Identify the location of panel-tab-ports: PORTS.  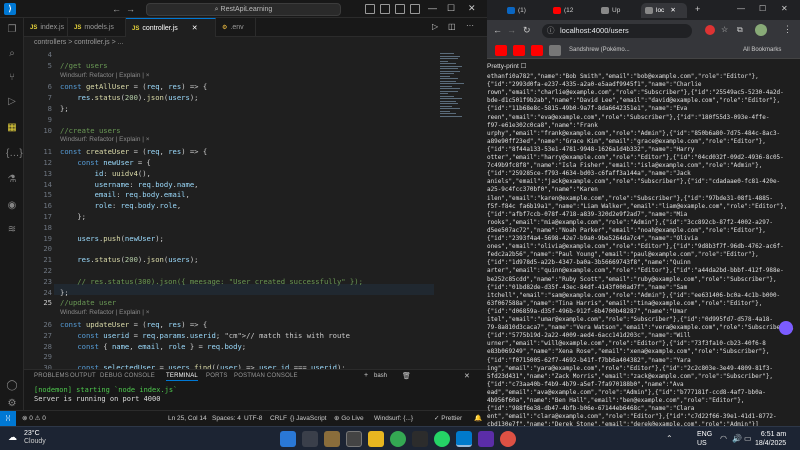
(217, 376).